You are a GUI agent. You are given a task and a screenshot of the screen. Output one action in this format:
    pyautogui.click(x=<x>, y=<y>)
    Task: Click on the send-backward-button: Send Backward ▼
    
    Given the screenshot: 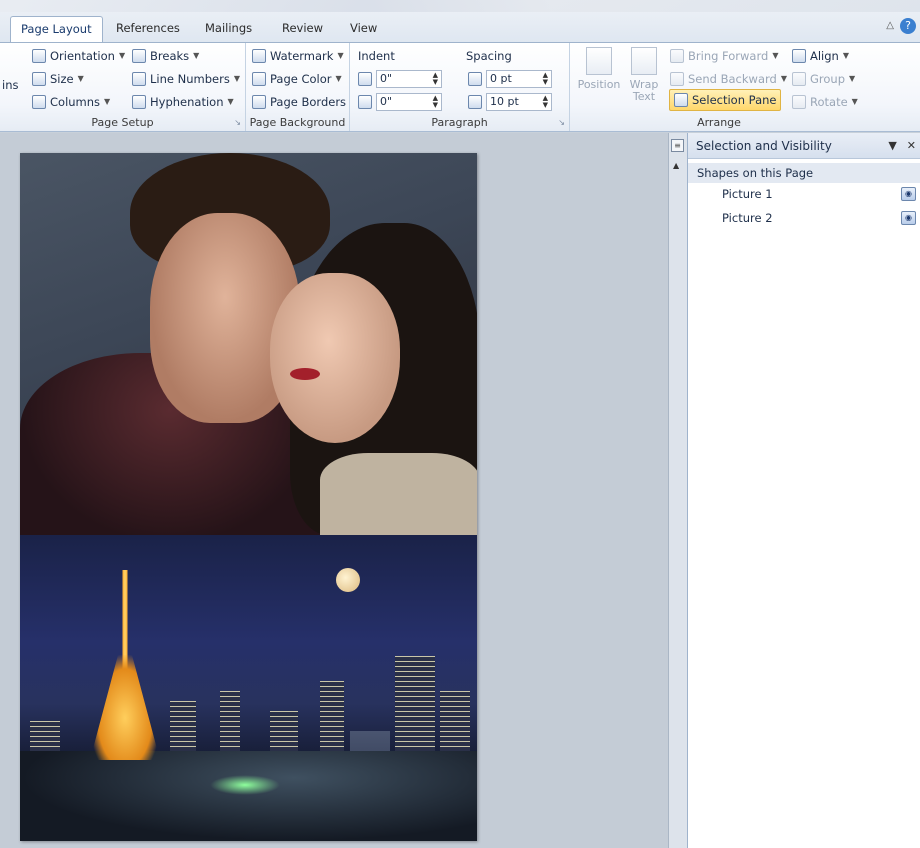 What is the action you would take?
    pyautogui.click(x=728, y=79)
    